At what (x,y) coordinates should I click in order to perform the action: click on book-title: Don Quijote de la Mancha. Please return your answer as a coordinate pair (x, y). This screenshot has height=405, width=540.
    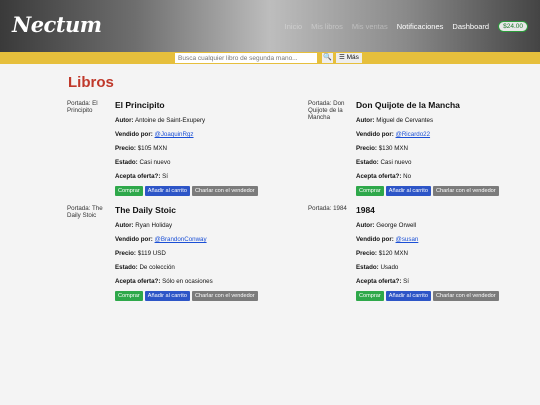
    Looking at the image, I should click on (408, 105).